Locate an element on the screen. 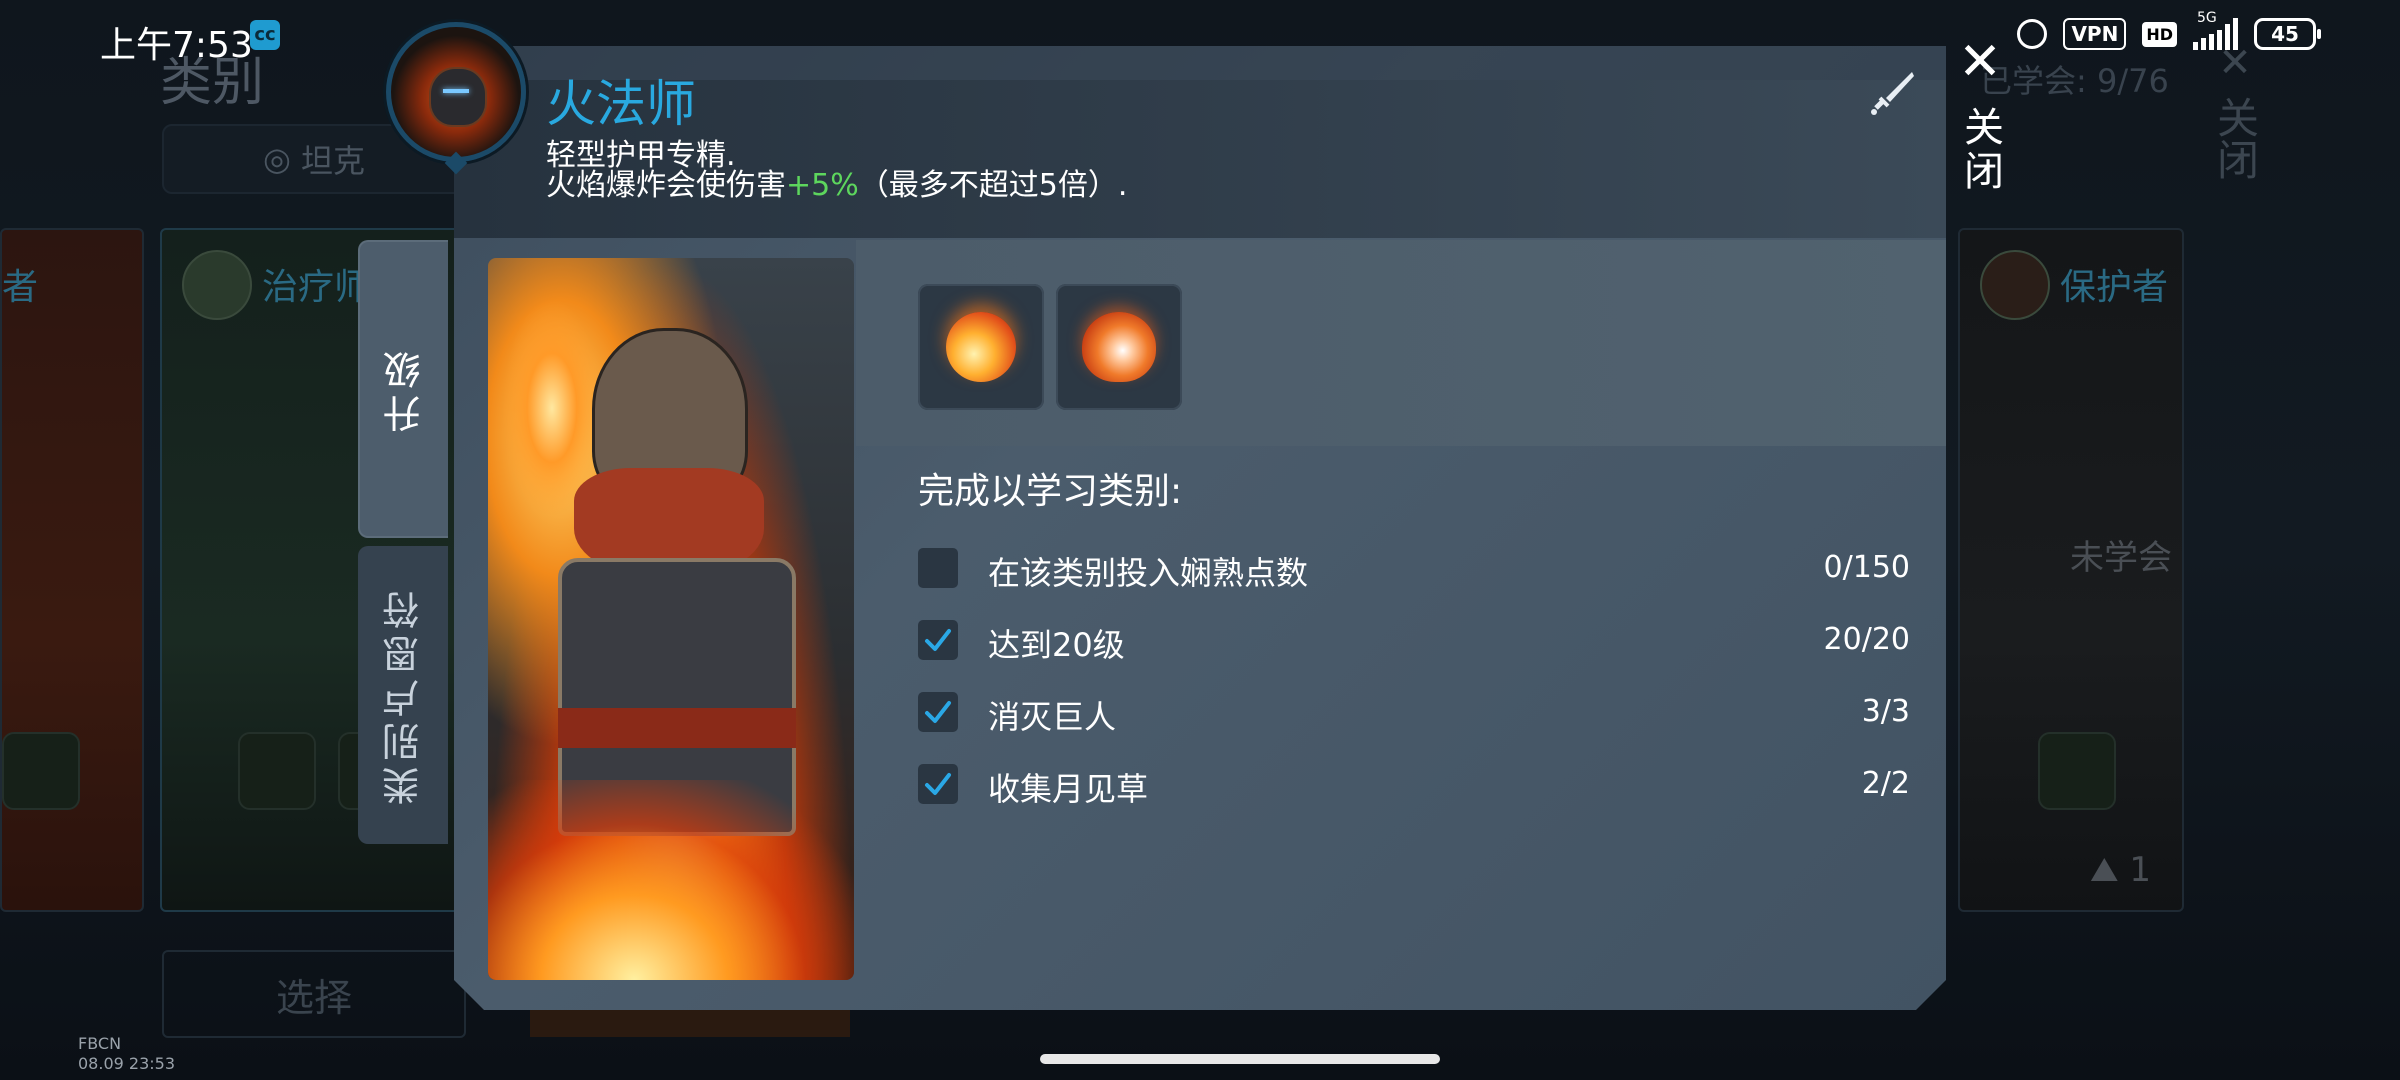 The height and width of the screenshot is (1080, 2400). requirement-row: 在该类别投入娴熟点数 0/150 is located at coordinates (1414, 569).